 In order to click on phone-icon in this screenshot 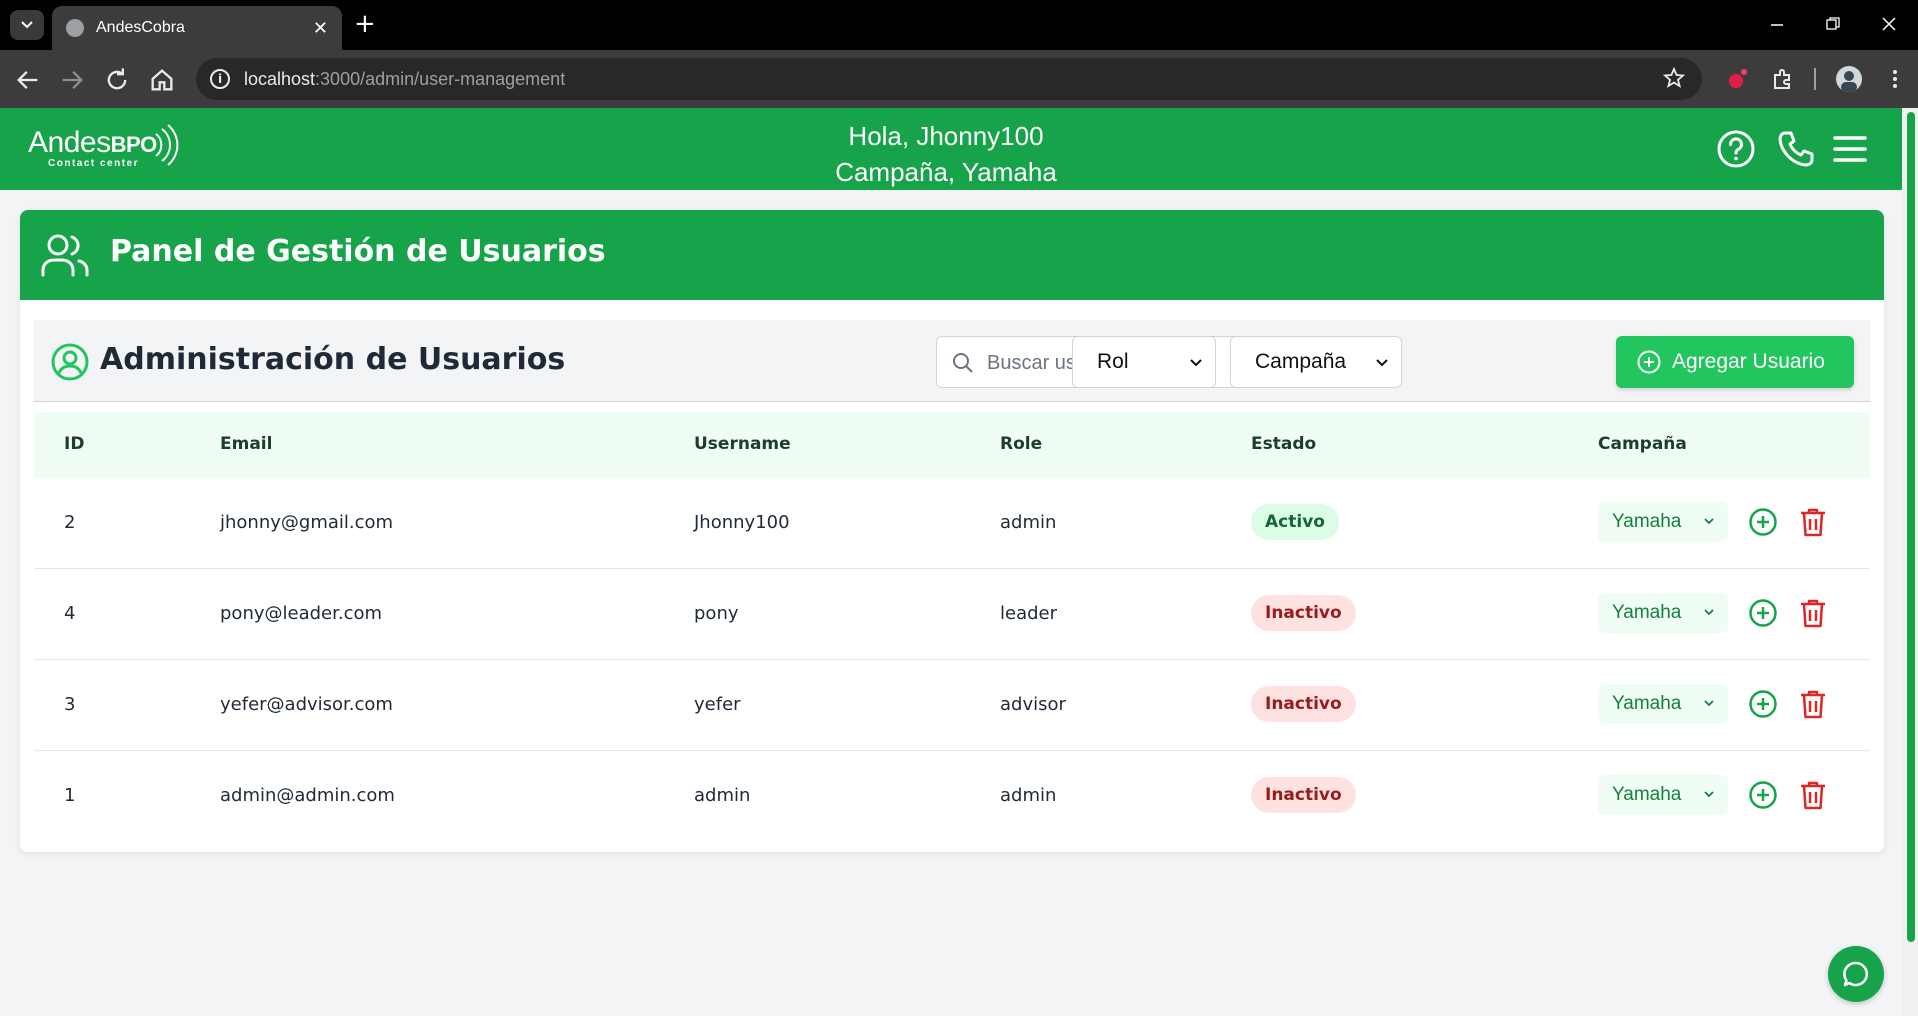, I will do `click(1796, 149)`.